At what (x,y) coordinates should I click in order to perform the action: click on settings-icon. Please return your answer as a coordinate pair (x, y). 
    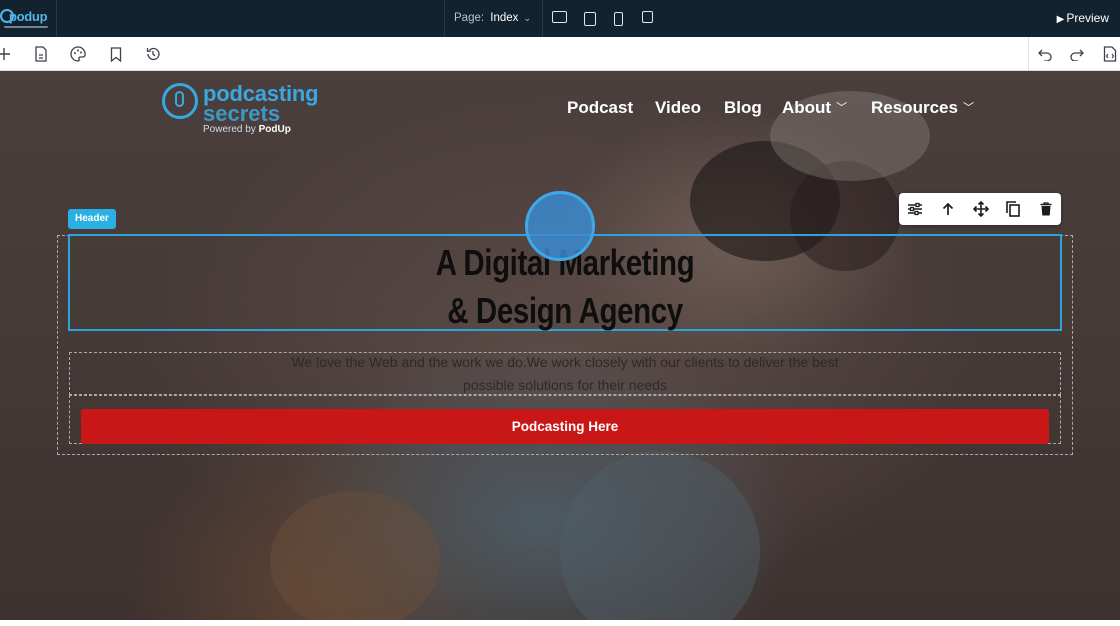
    Looking at the image, I should click on (915, 209).